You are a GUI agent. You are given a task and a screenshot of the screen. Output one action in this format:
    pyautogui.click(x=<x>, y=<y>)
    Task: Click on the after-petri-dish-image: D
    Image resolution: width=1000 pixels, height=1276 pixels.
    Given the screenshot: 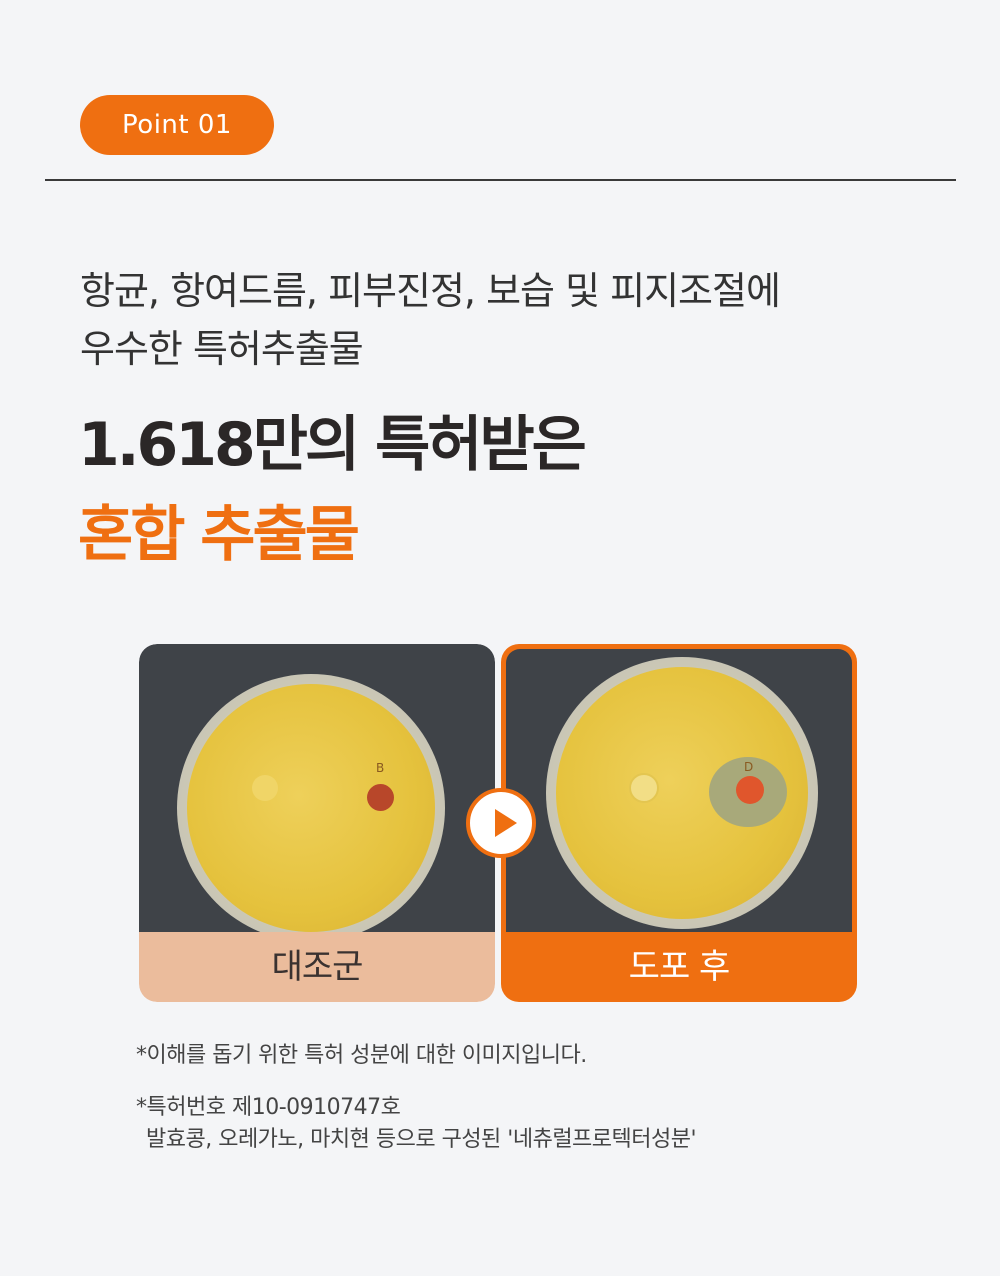 What is the action you would take?
    pyautogui.click(x=679, y=790)
    